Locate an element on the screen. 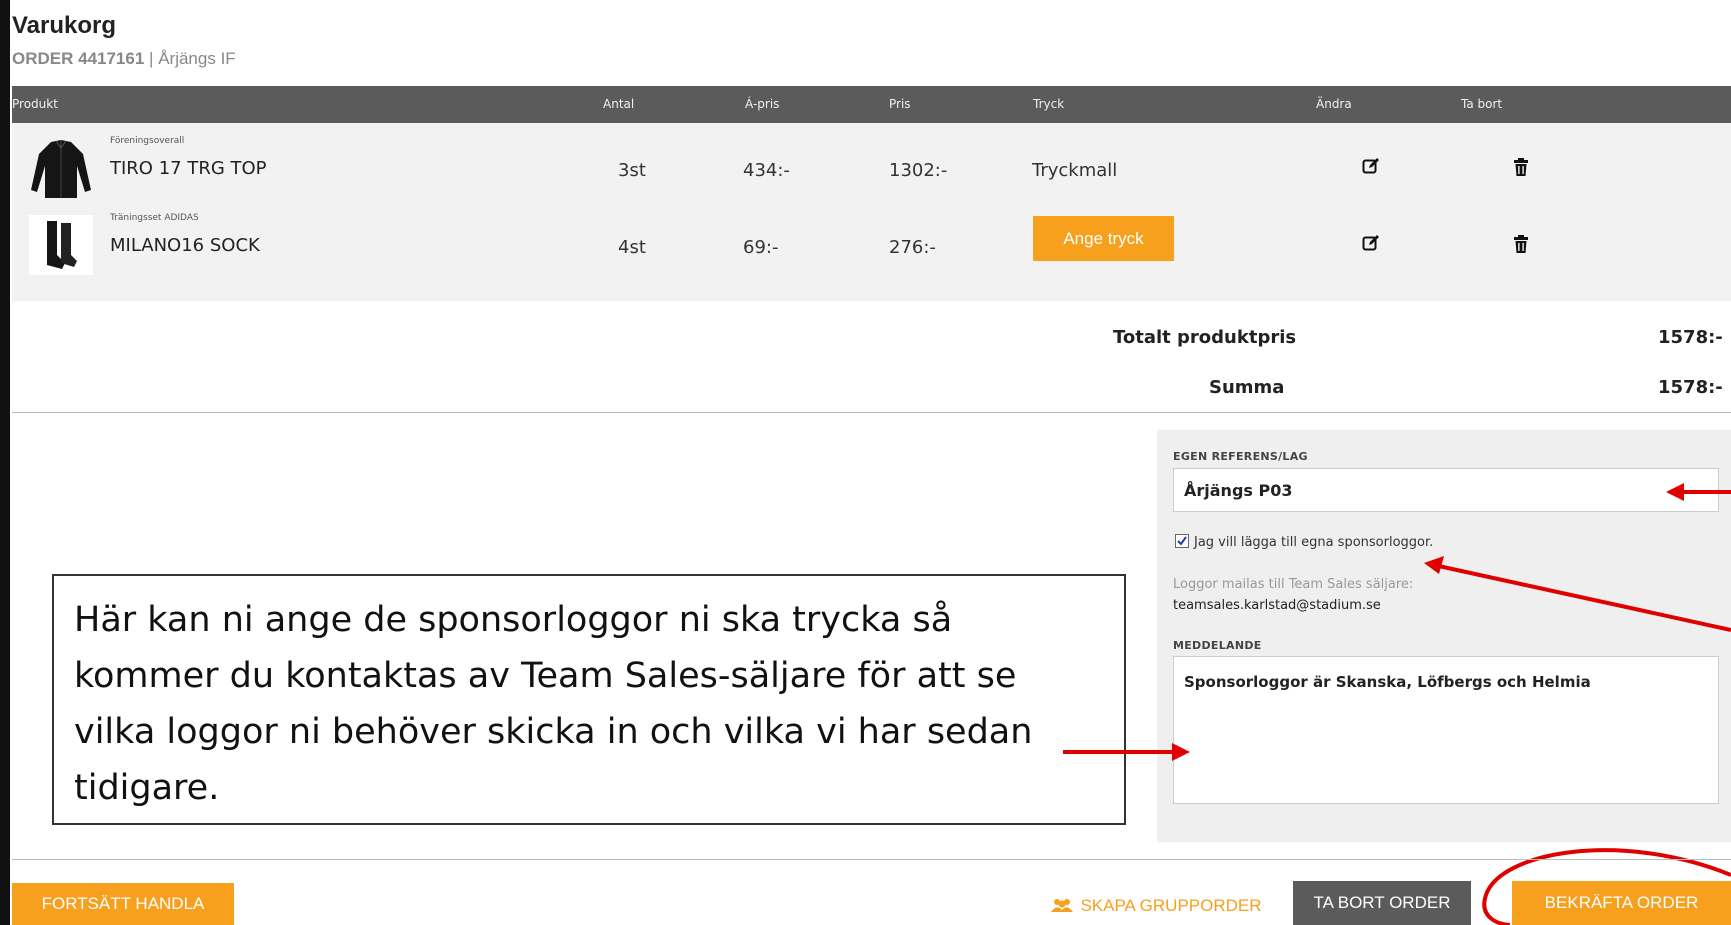 The width and height of the screenshot is (1731, 925). delete-order-button: TA BORT ORDER is located at coordinates (1382, 903).